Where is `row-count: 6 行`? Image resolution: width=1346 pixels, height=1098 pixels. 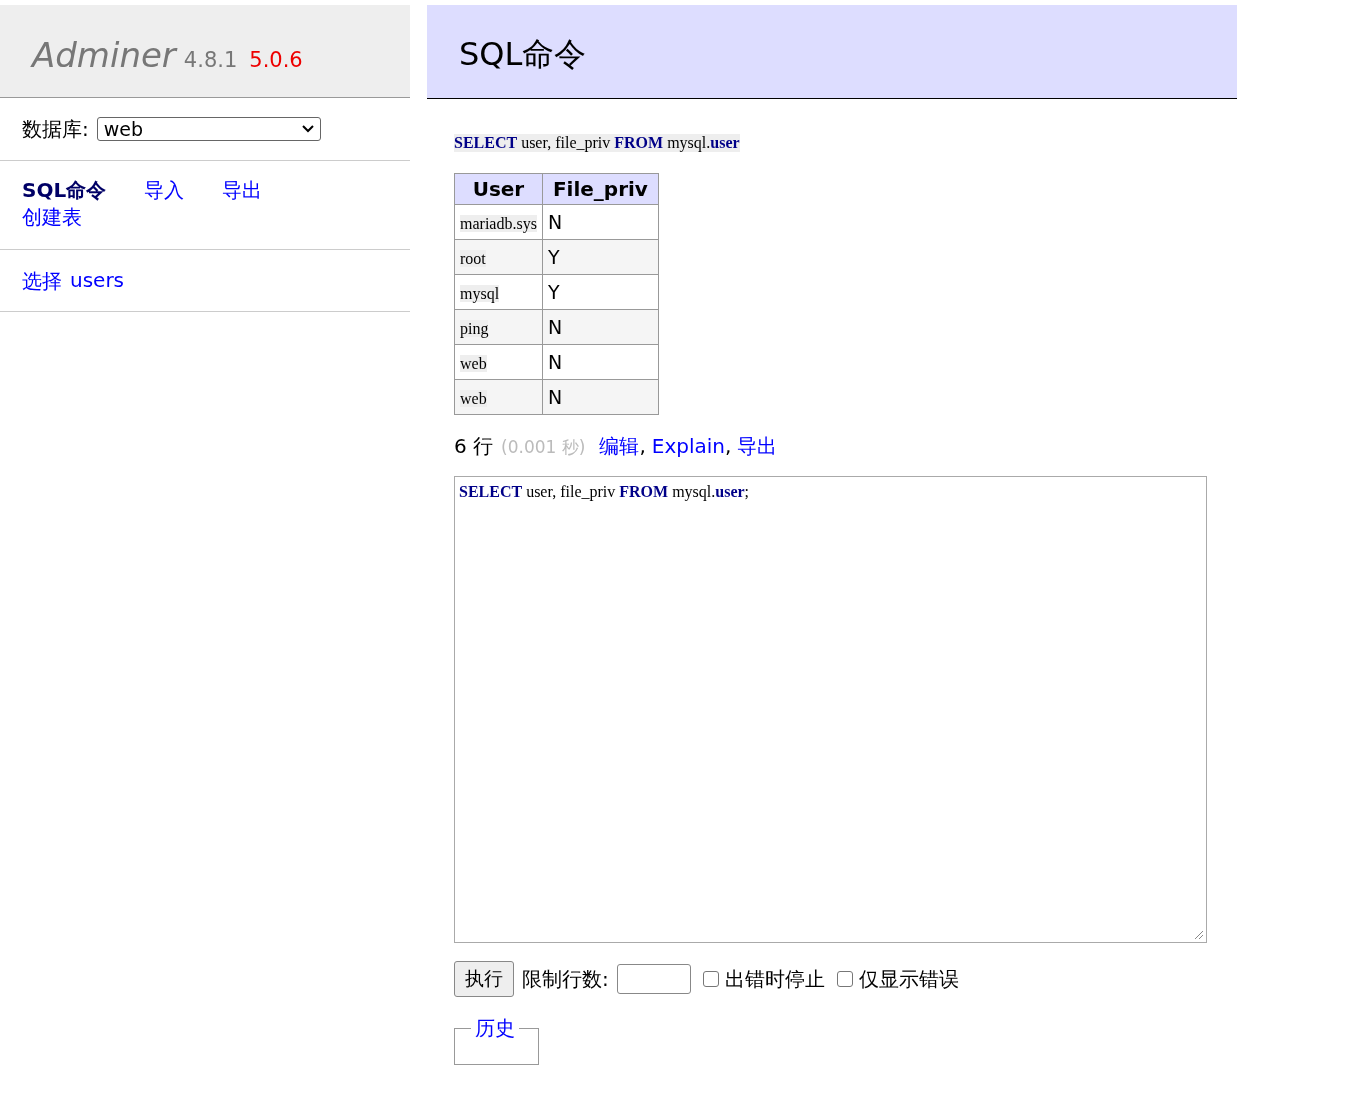 row-count: 6 行 is located at coordinates (474, 446).